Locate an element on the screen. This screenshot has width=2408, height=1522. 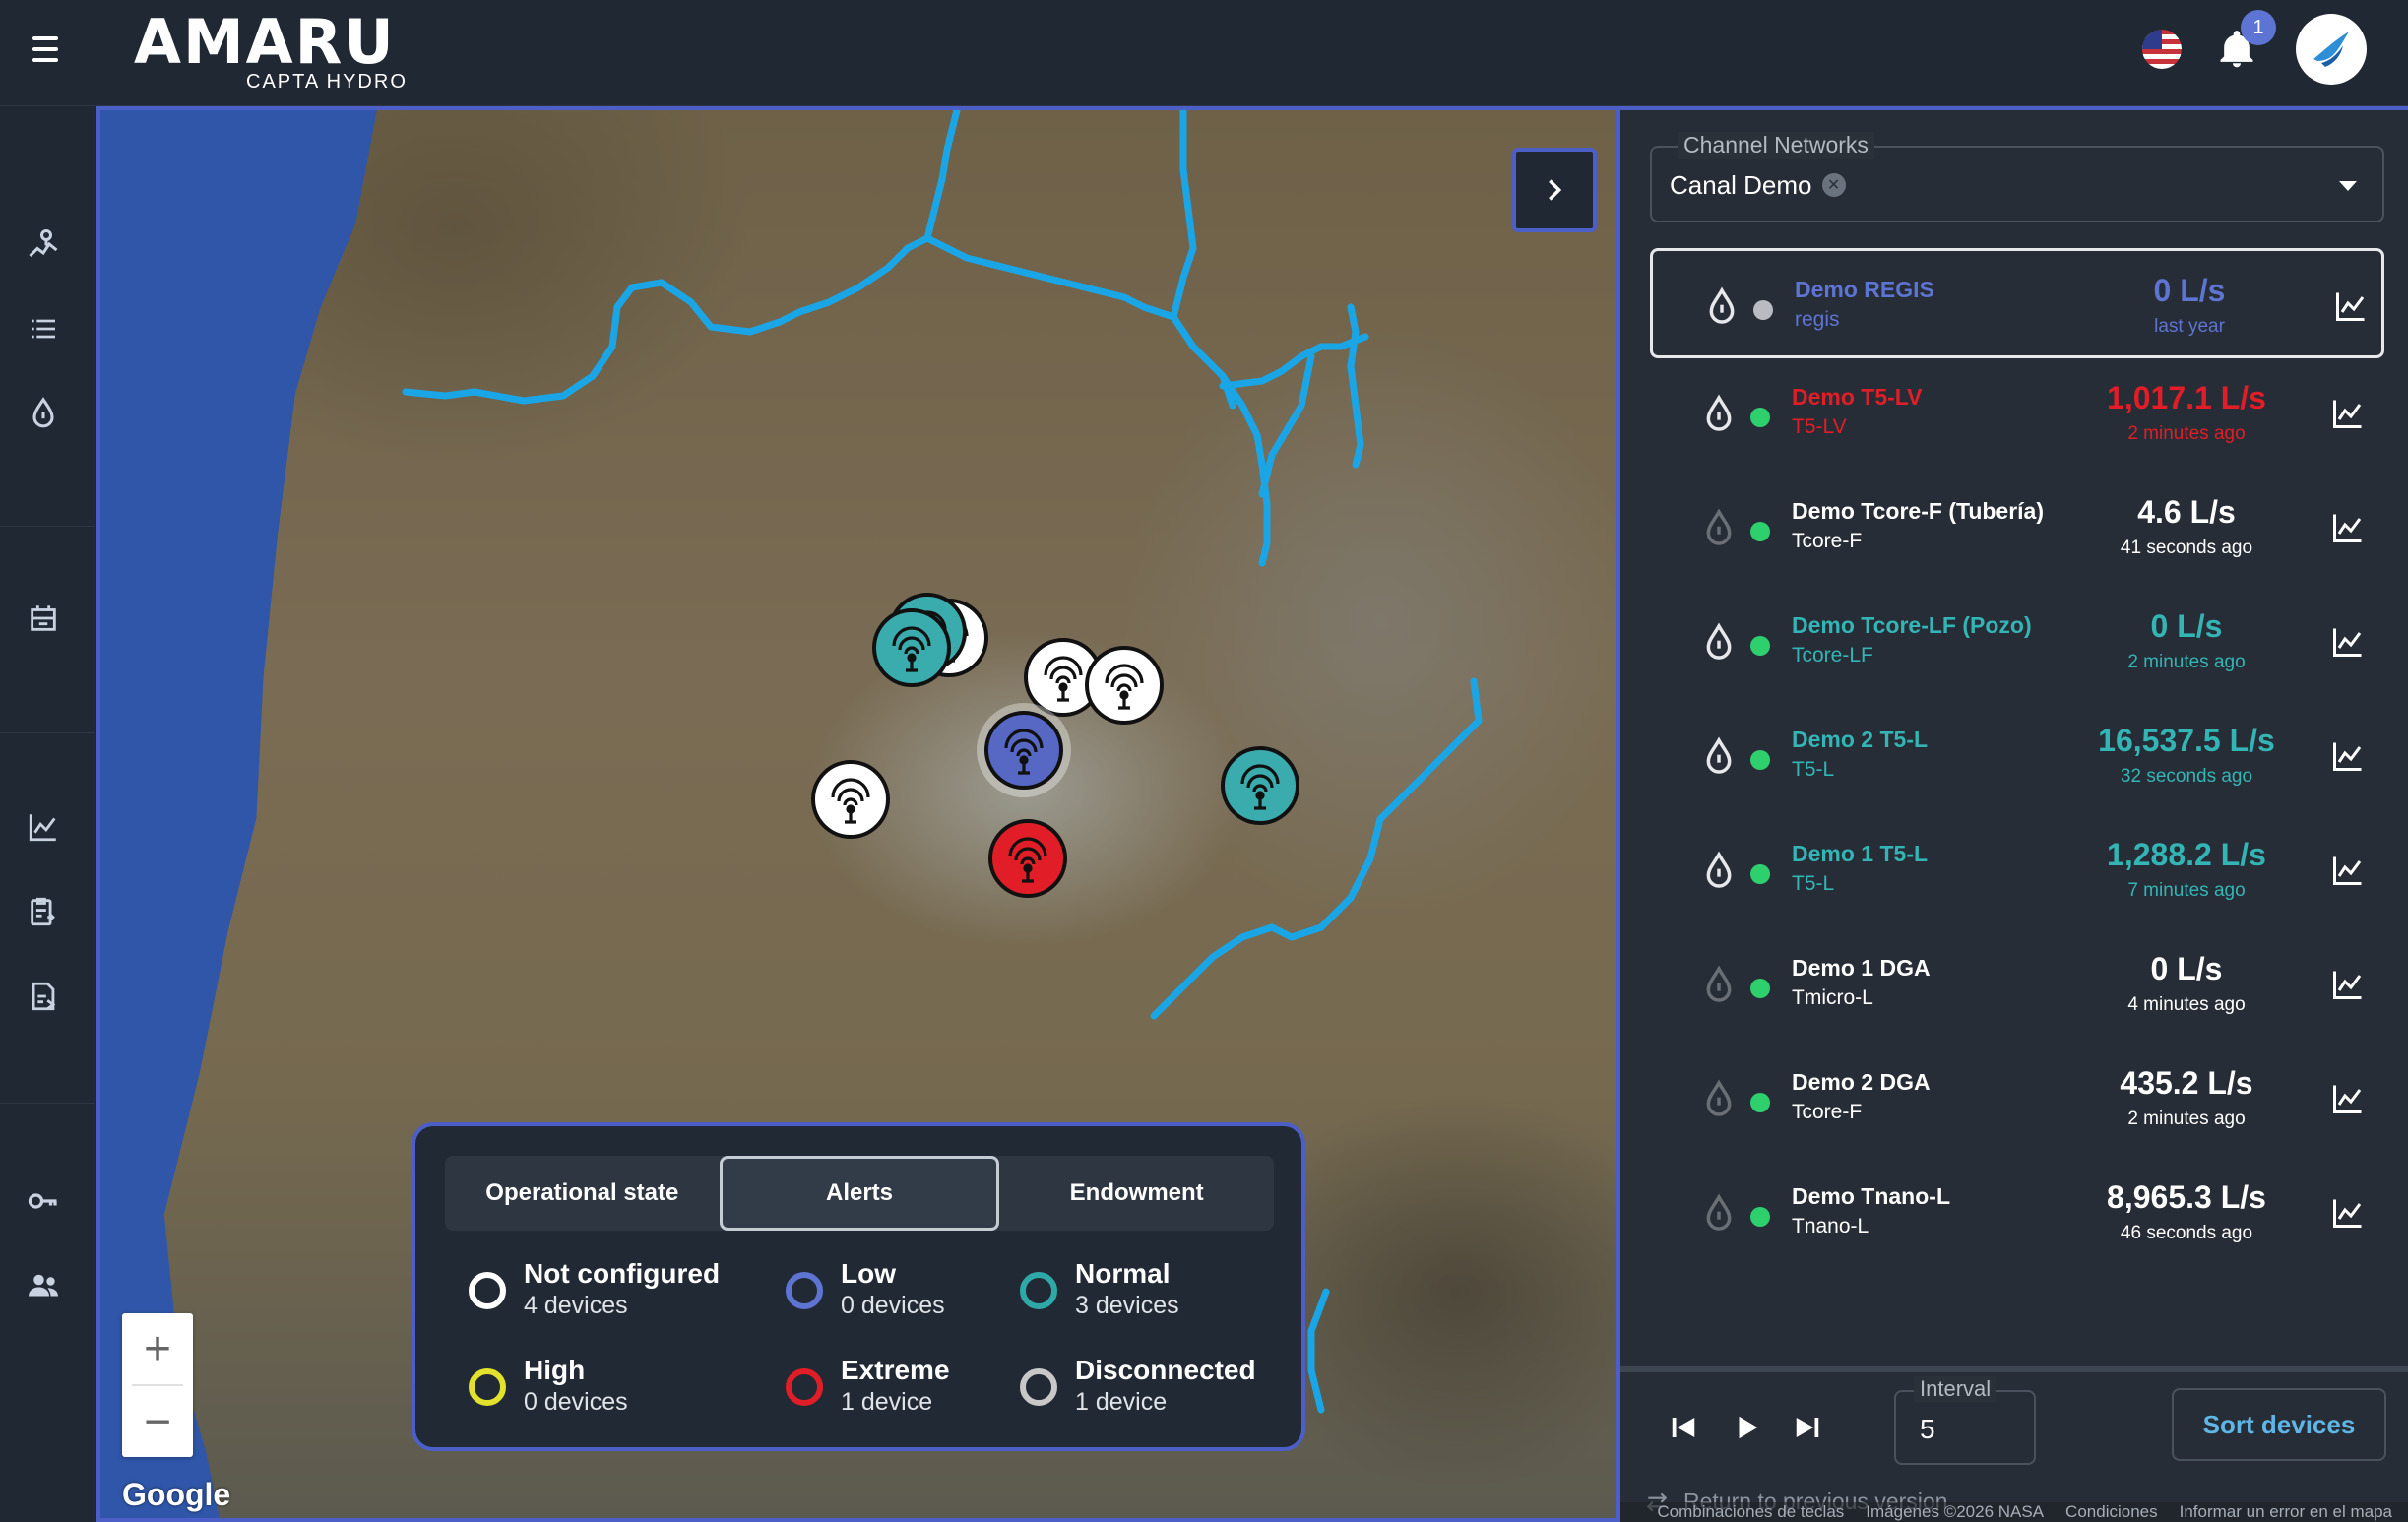
device-flow-value: 4.6 L/s is located at coordinates (2186, 512).